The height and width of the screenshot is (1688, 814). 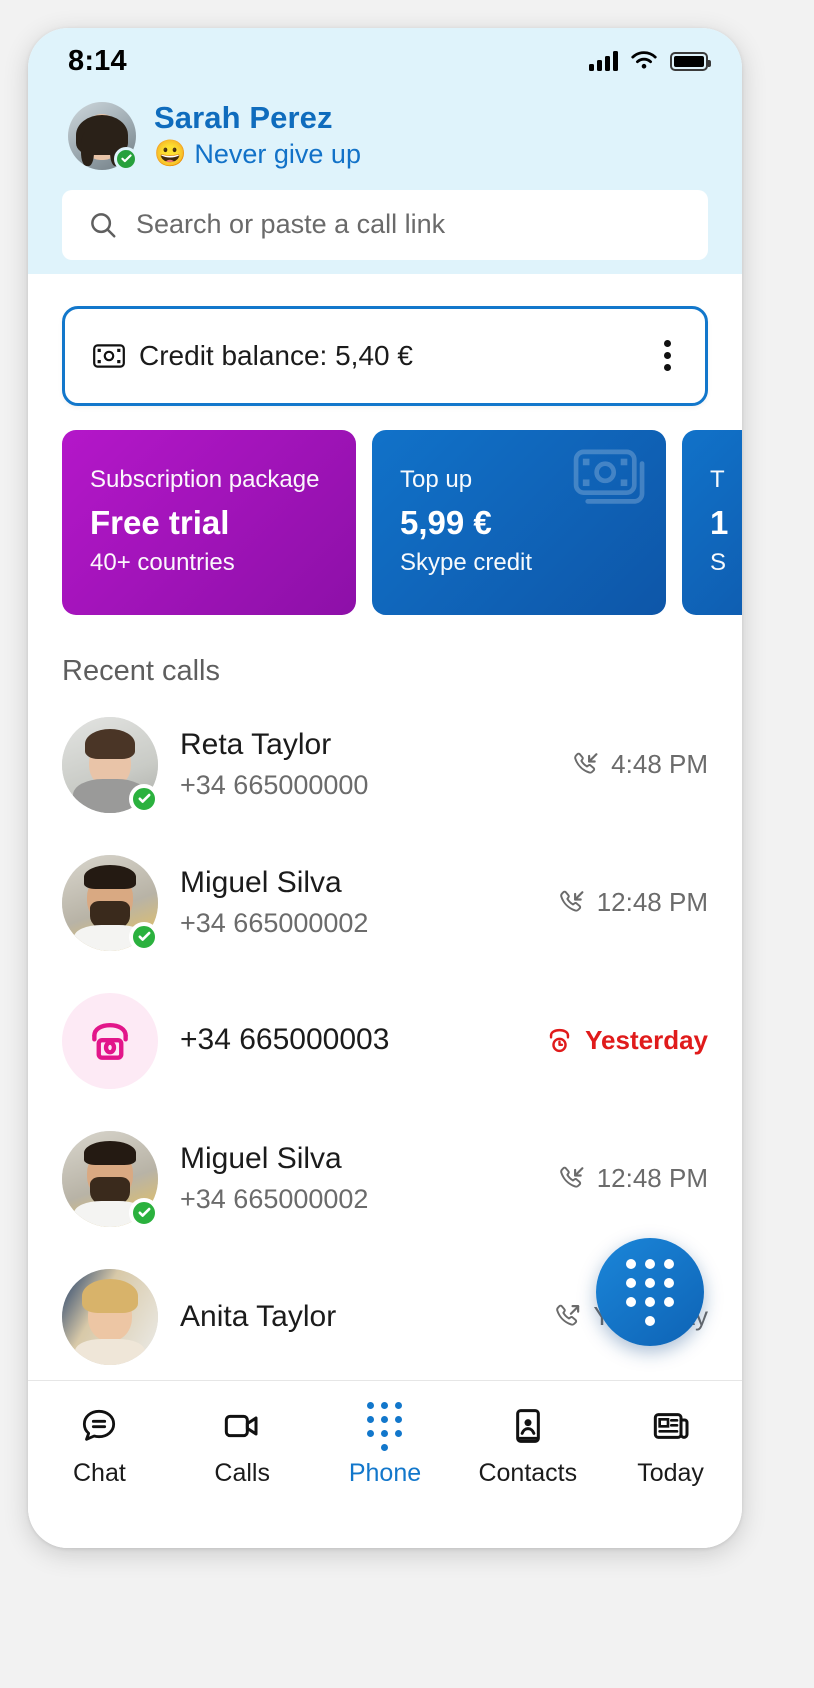 I want to click on profile-row: Sarah Perez 😀 Never give up, so click(x=385, y=133).